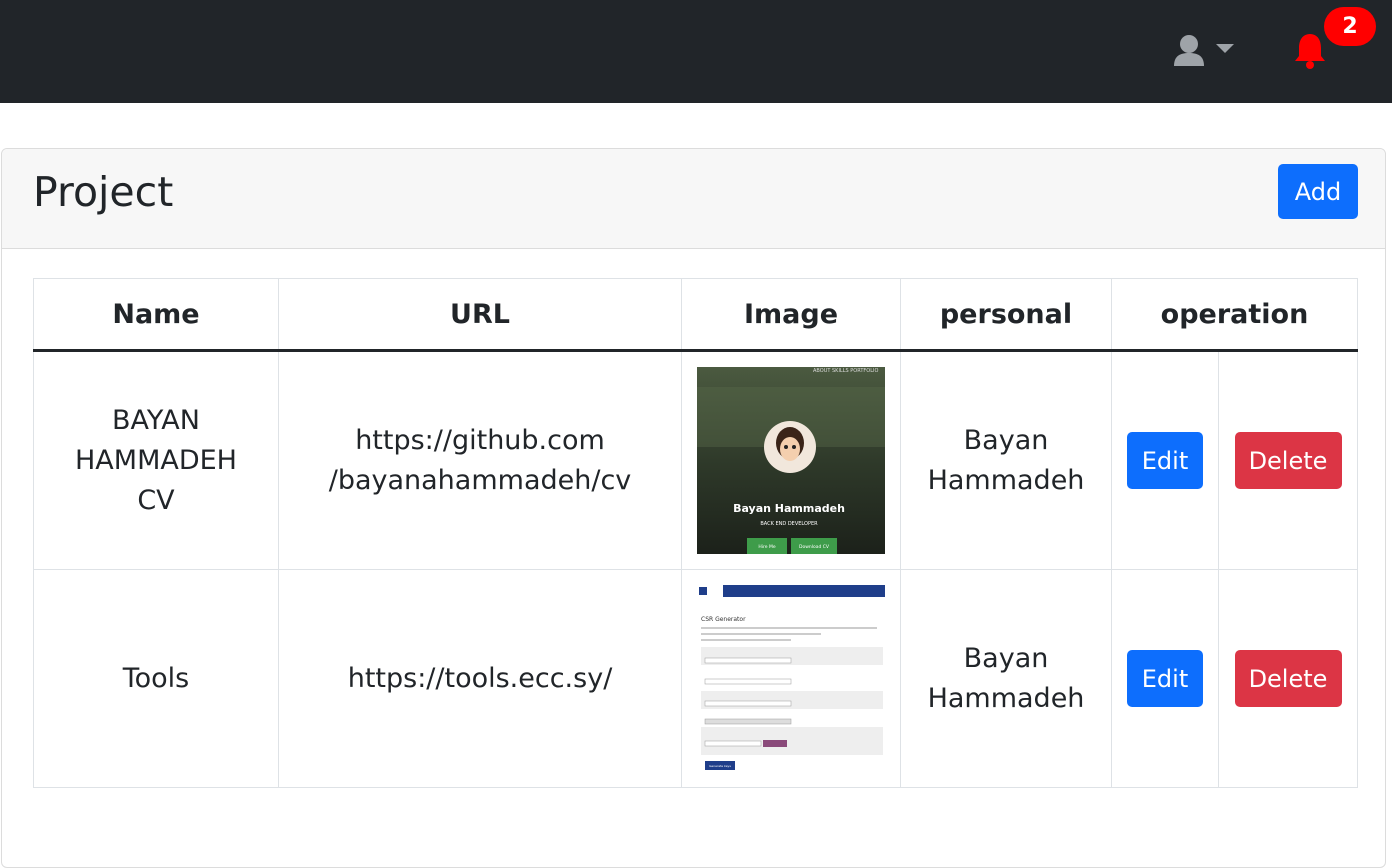 The image size is (1392, 868). I want to click on page-title: Project, so click(103, 192).